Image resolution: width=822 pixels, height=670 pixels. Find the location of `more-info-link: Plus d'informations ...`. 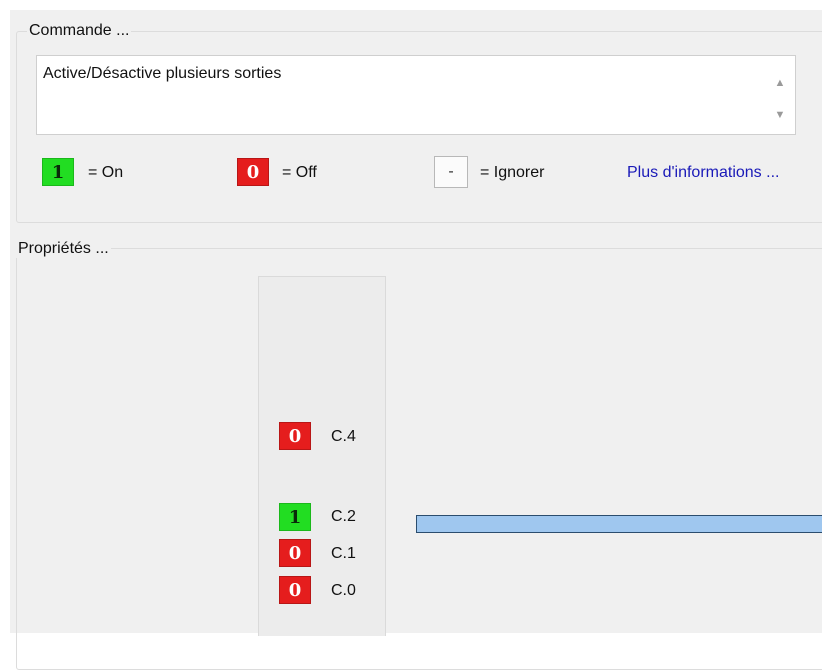

more-info-link: Plus d'informations ... is located at coordinates (703, 173).